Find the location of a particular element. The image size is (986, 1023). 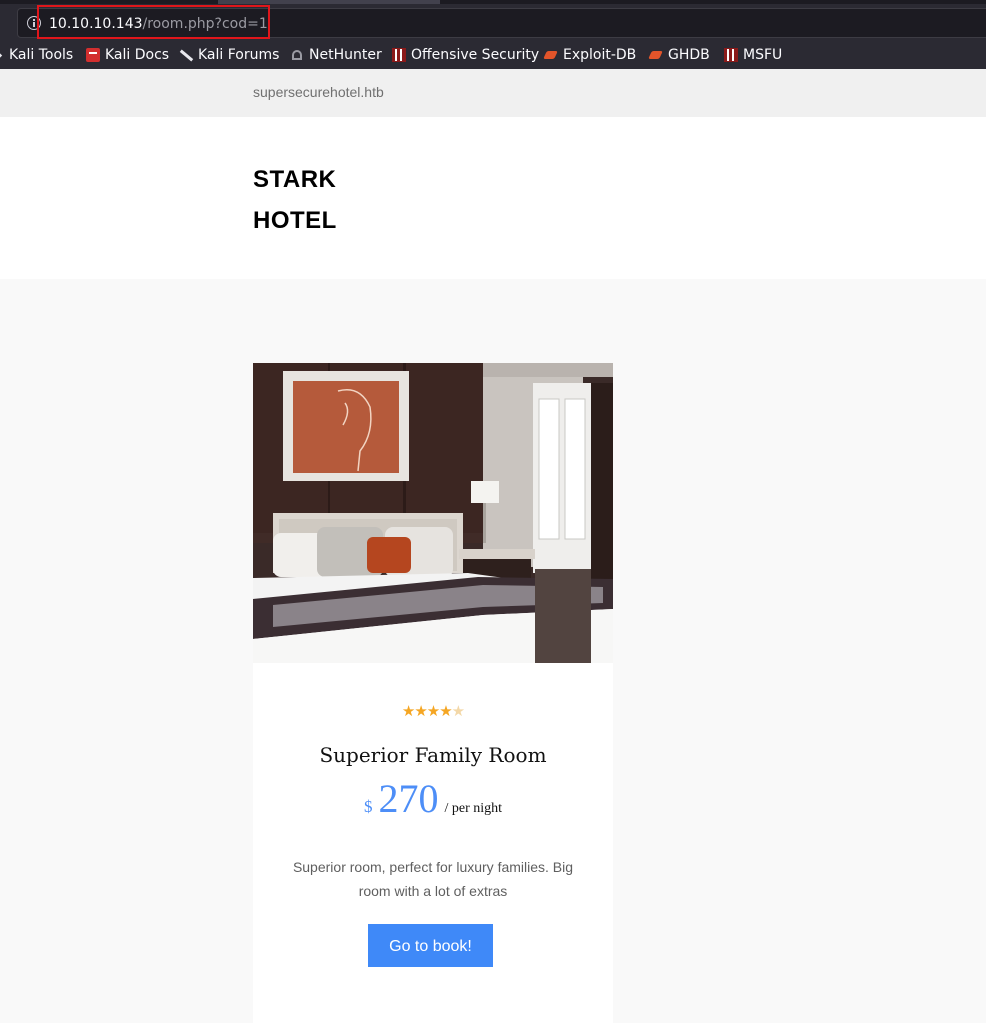

room-title: Superior Family Room is located at coordinates (433, 755).